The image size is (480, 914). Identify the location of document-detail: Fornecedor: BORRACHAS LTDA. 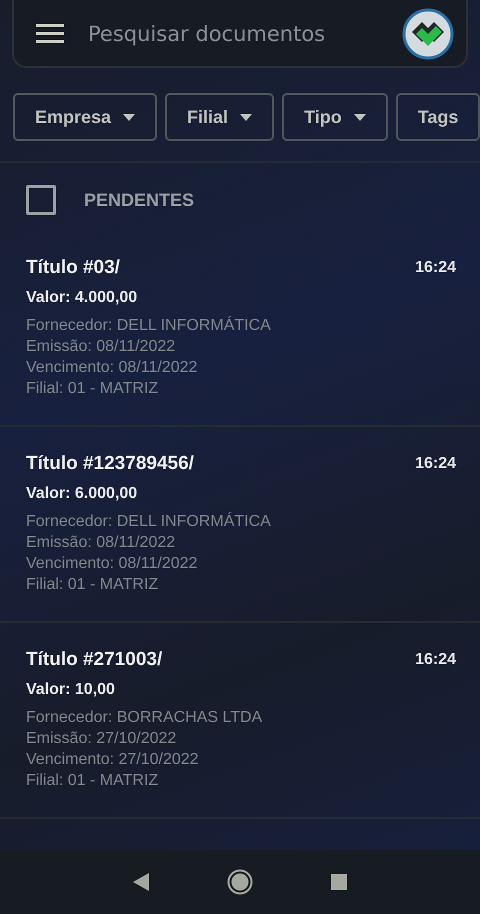
(145, 718).